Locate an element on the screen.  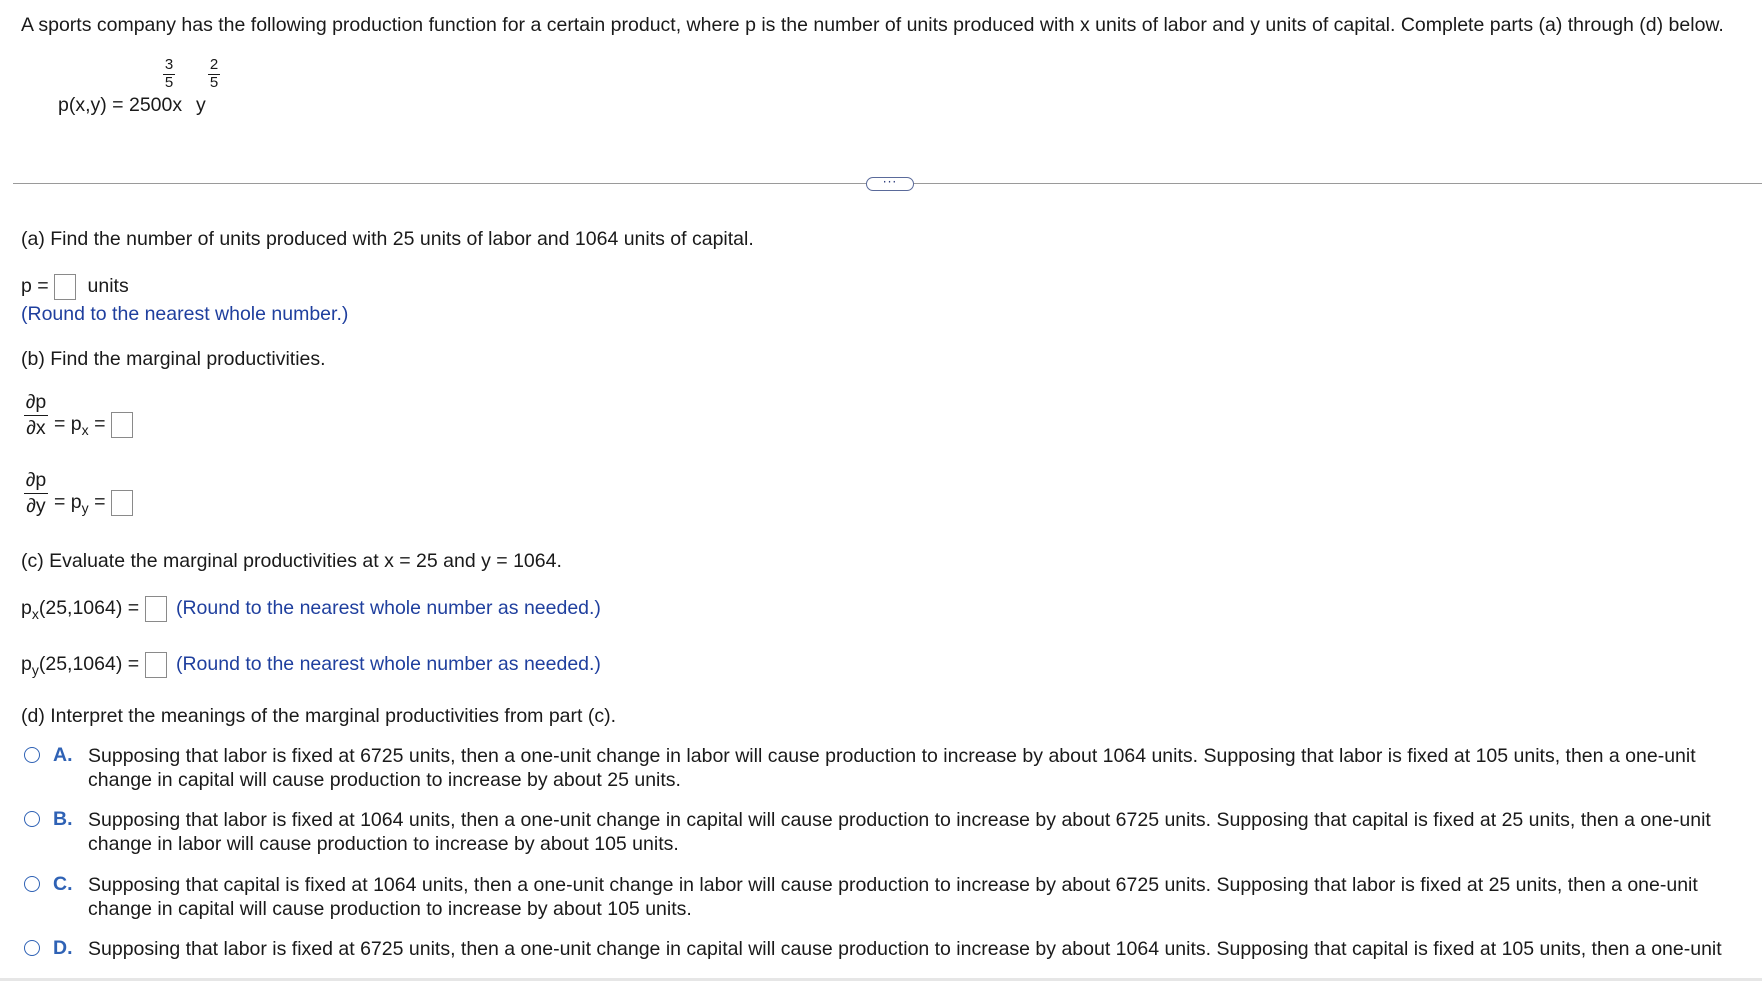
units-label: units is located at coordinates (108, 286).